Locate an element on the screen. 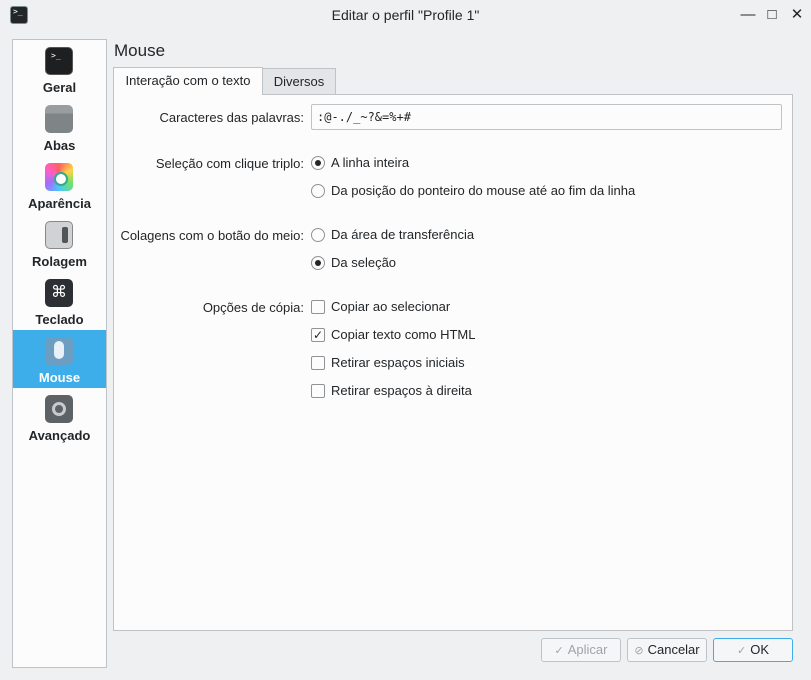 Image resolution: width=811 pixels, height=680 pixels. cancel-button: ⊘ Cancelar is located at coordinates (667, 650).